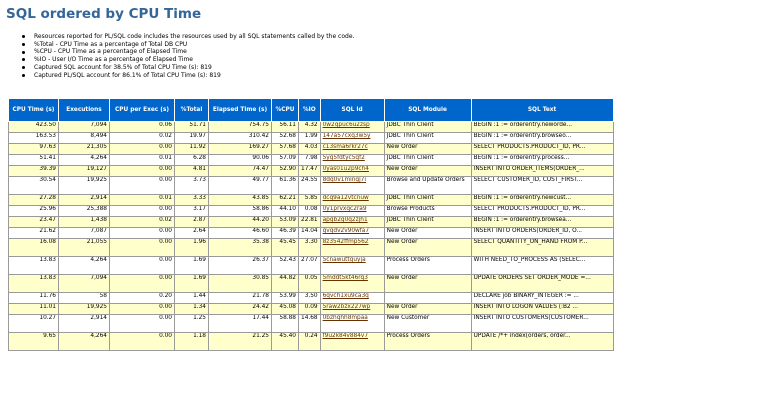 The image size is (759, 408). Describe the element at coordinates (285, 127) in the screenshot. I see `cell-pct-cpu: 56.11` at that location.